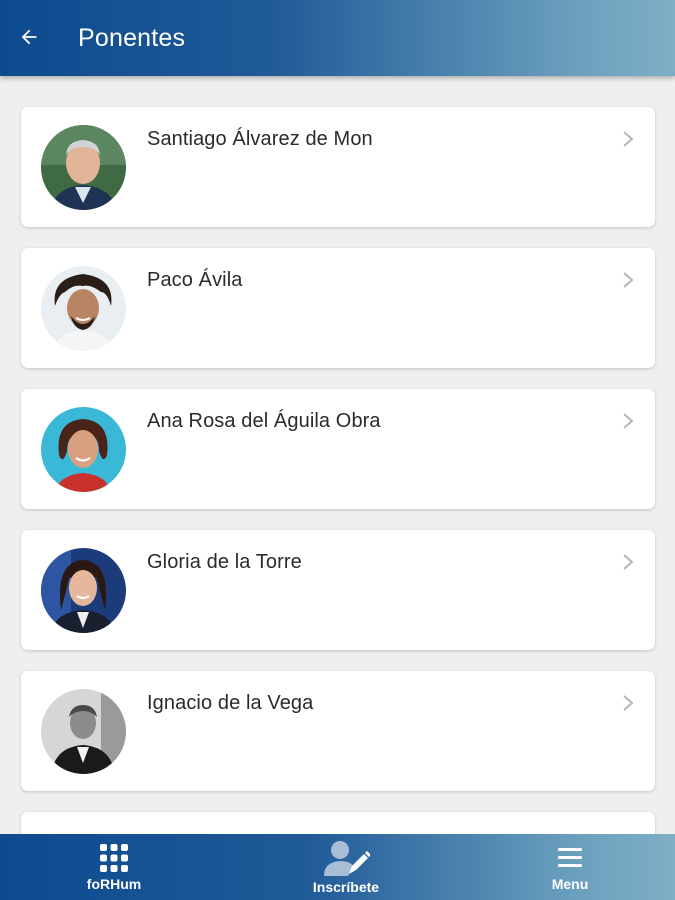 This screenshot has height=900, width=675. I want to click on speaker-card: Paco Ávila, so click(338, 308).